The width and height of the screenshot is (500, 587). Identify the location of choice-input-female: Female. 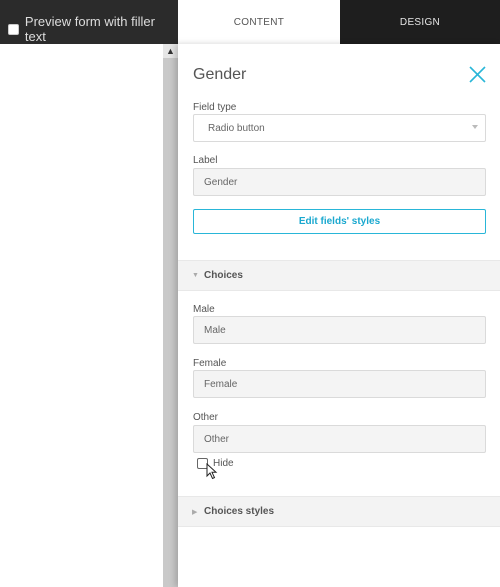
(339, 384).